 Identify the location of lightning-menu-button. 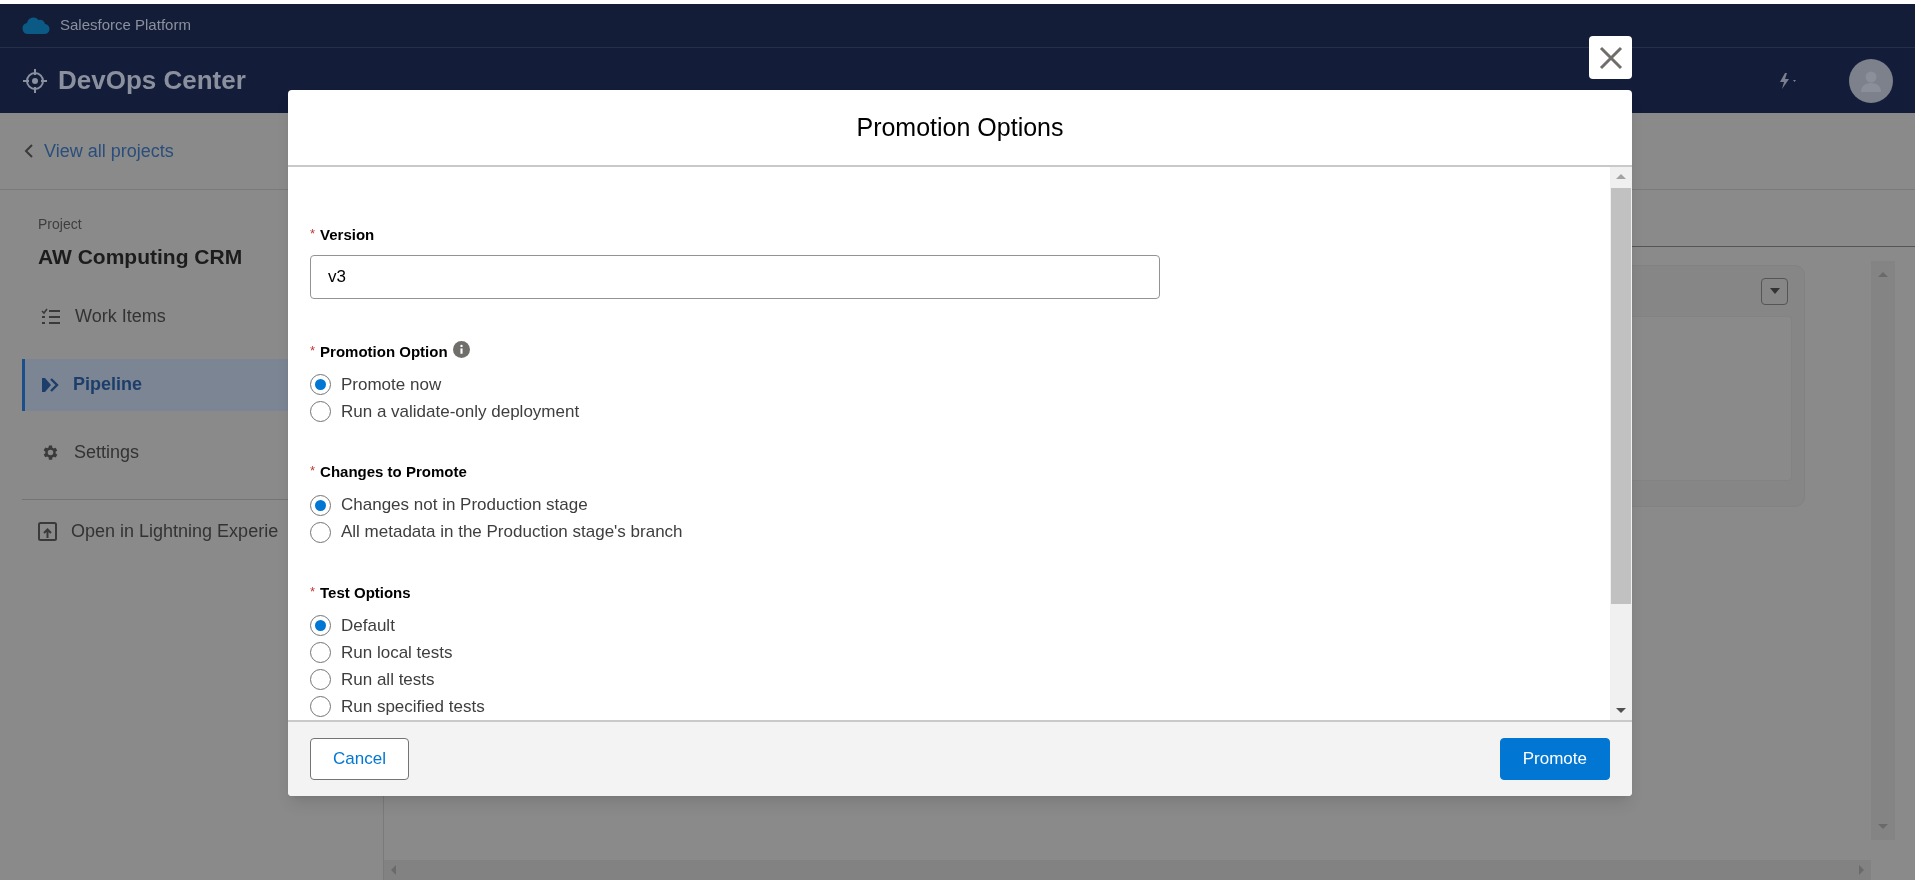
(1788, 80).